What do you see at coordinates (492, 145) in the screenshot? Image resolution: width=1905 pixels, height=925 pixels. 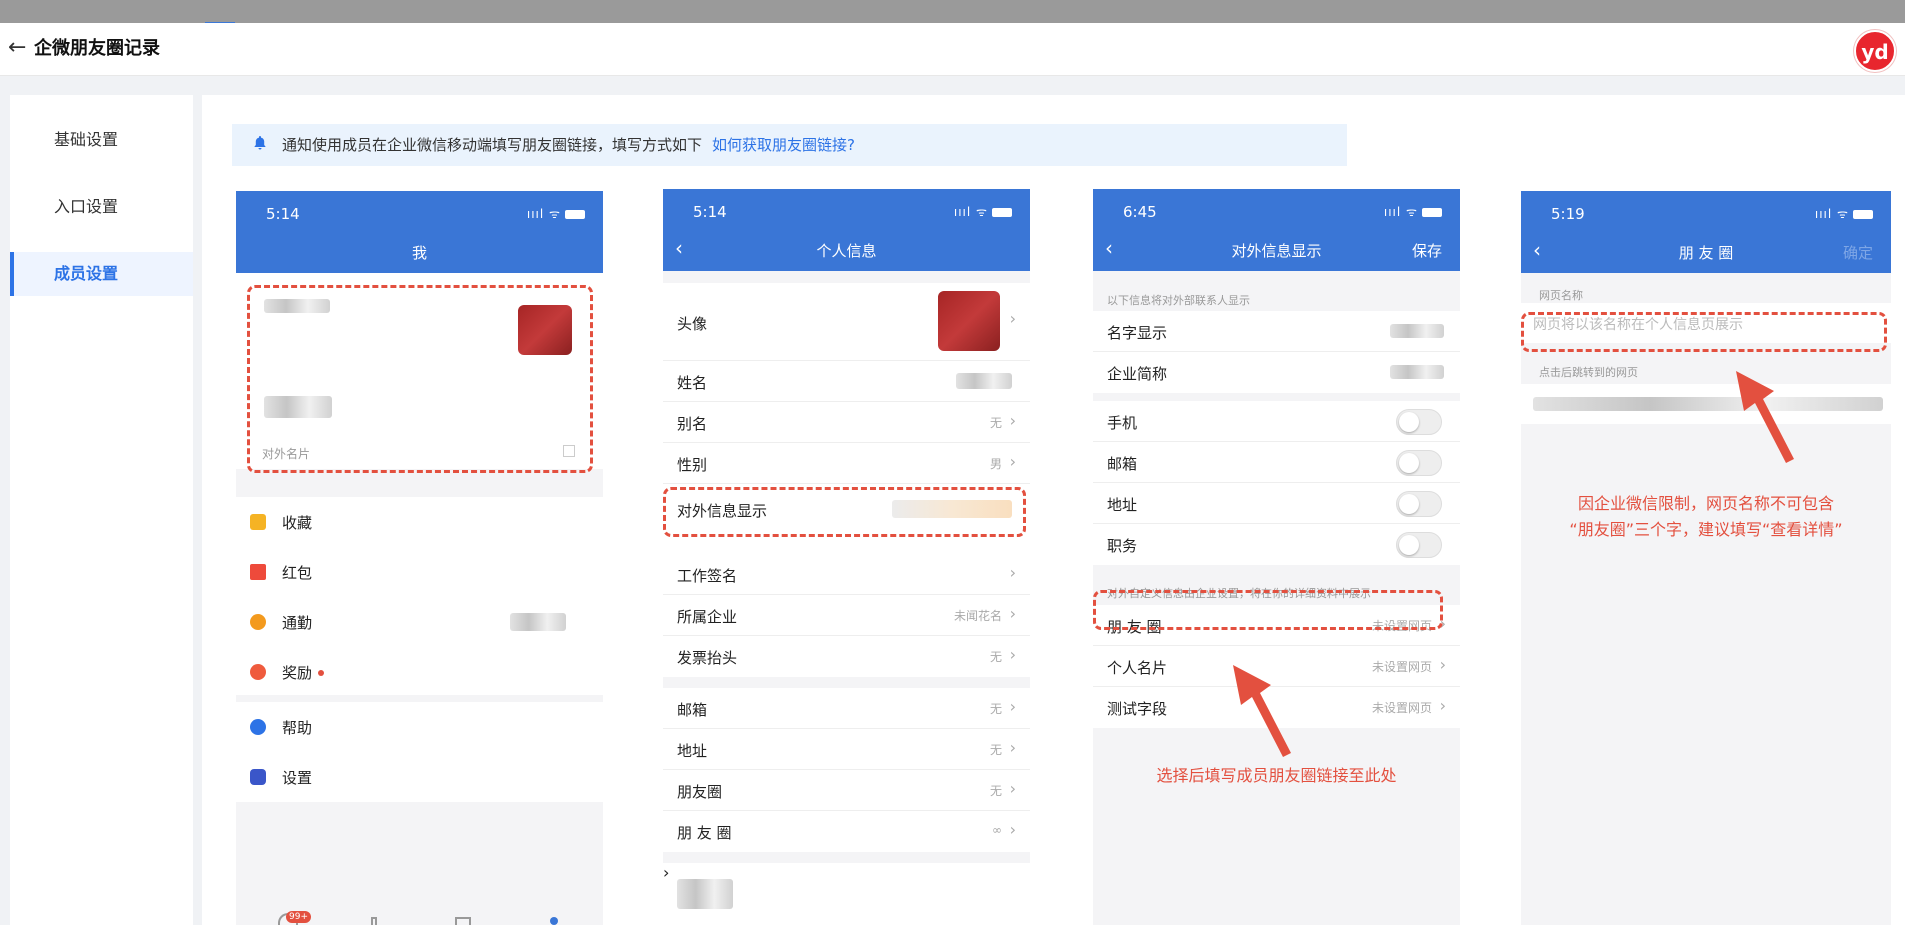 I see `notice-text: 通知使用成员在企业微信移动端填写朋友圈链接，填写方式如下` at bounding box center [492, 145].